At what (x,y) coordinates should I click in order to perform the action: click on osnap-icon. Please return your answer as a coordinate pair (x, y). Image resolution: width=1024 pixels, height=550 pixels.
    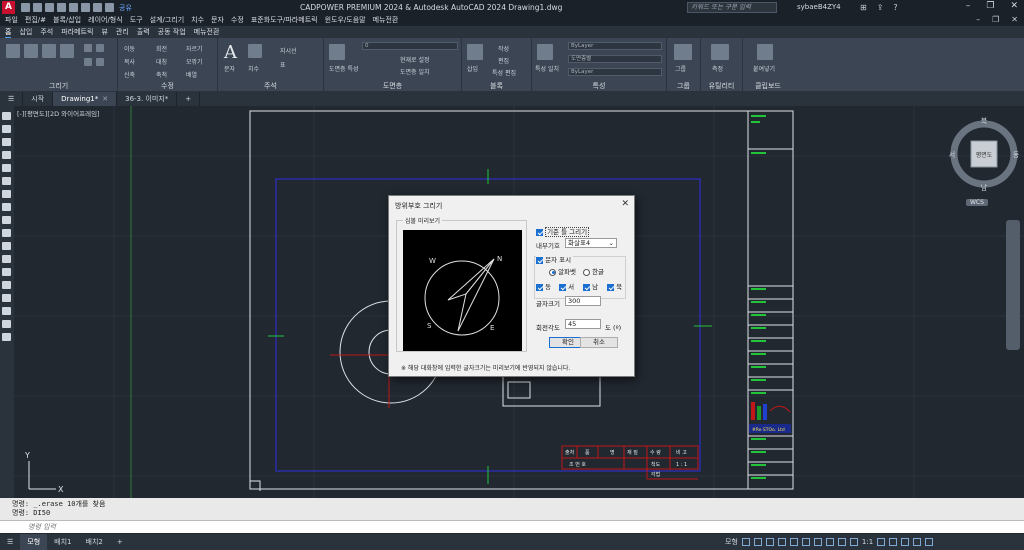
    Looking at the image, I should click on (793, 542).